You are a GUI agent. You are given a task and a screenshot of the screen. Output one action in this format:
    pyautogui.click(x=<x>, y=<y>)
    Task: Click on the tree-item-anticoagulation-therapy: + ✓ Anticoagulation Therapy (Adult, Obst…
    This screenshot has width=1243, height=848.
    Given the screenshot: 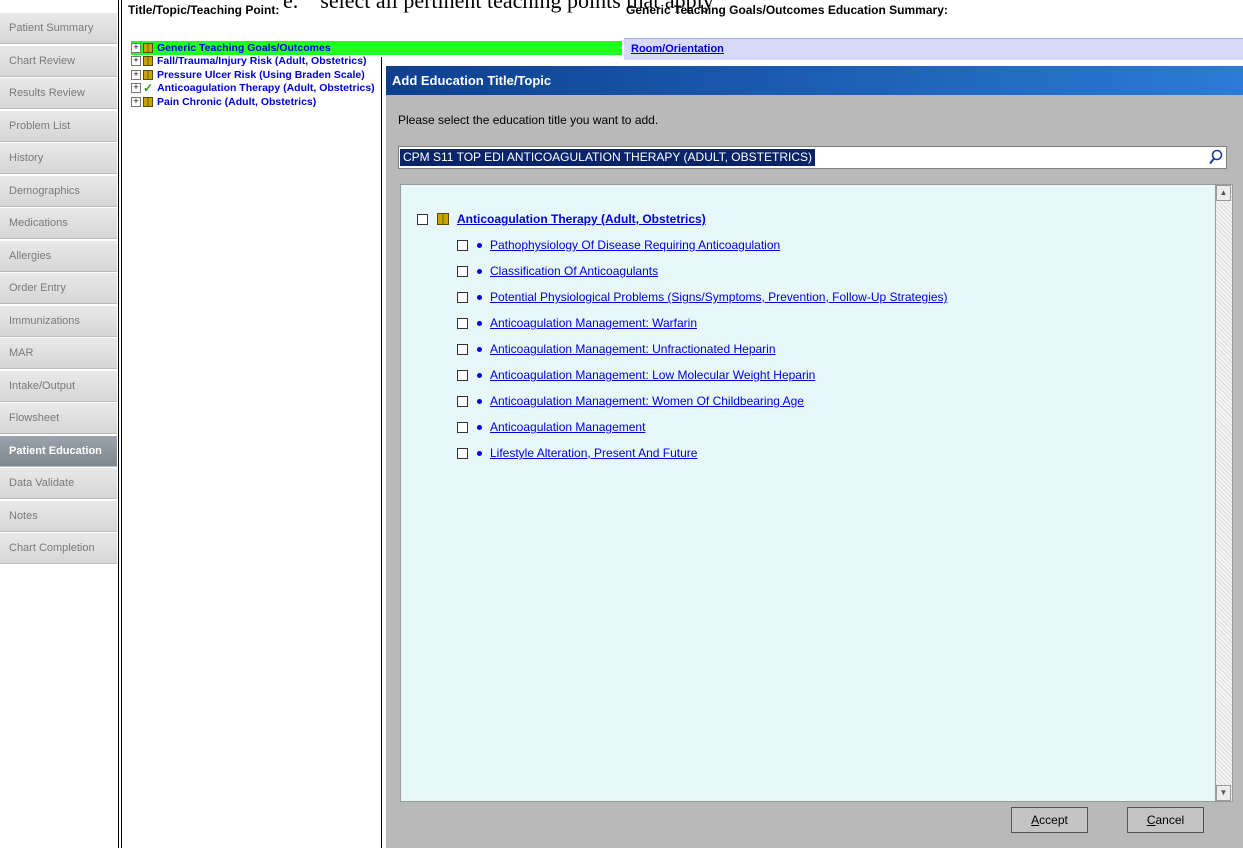 What is the action you would take?
    pyautogui.click(x=256, y=88)
    